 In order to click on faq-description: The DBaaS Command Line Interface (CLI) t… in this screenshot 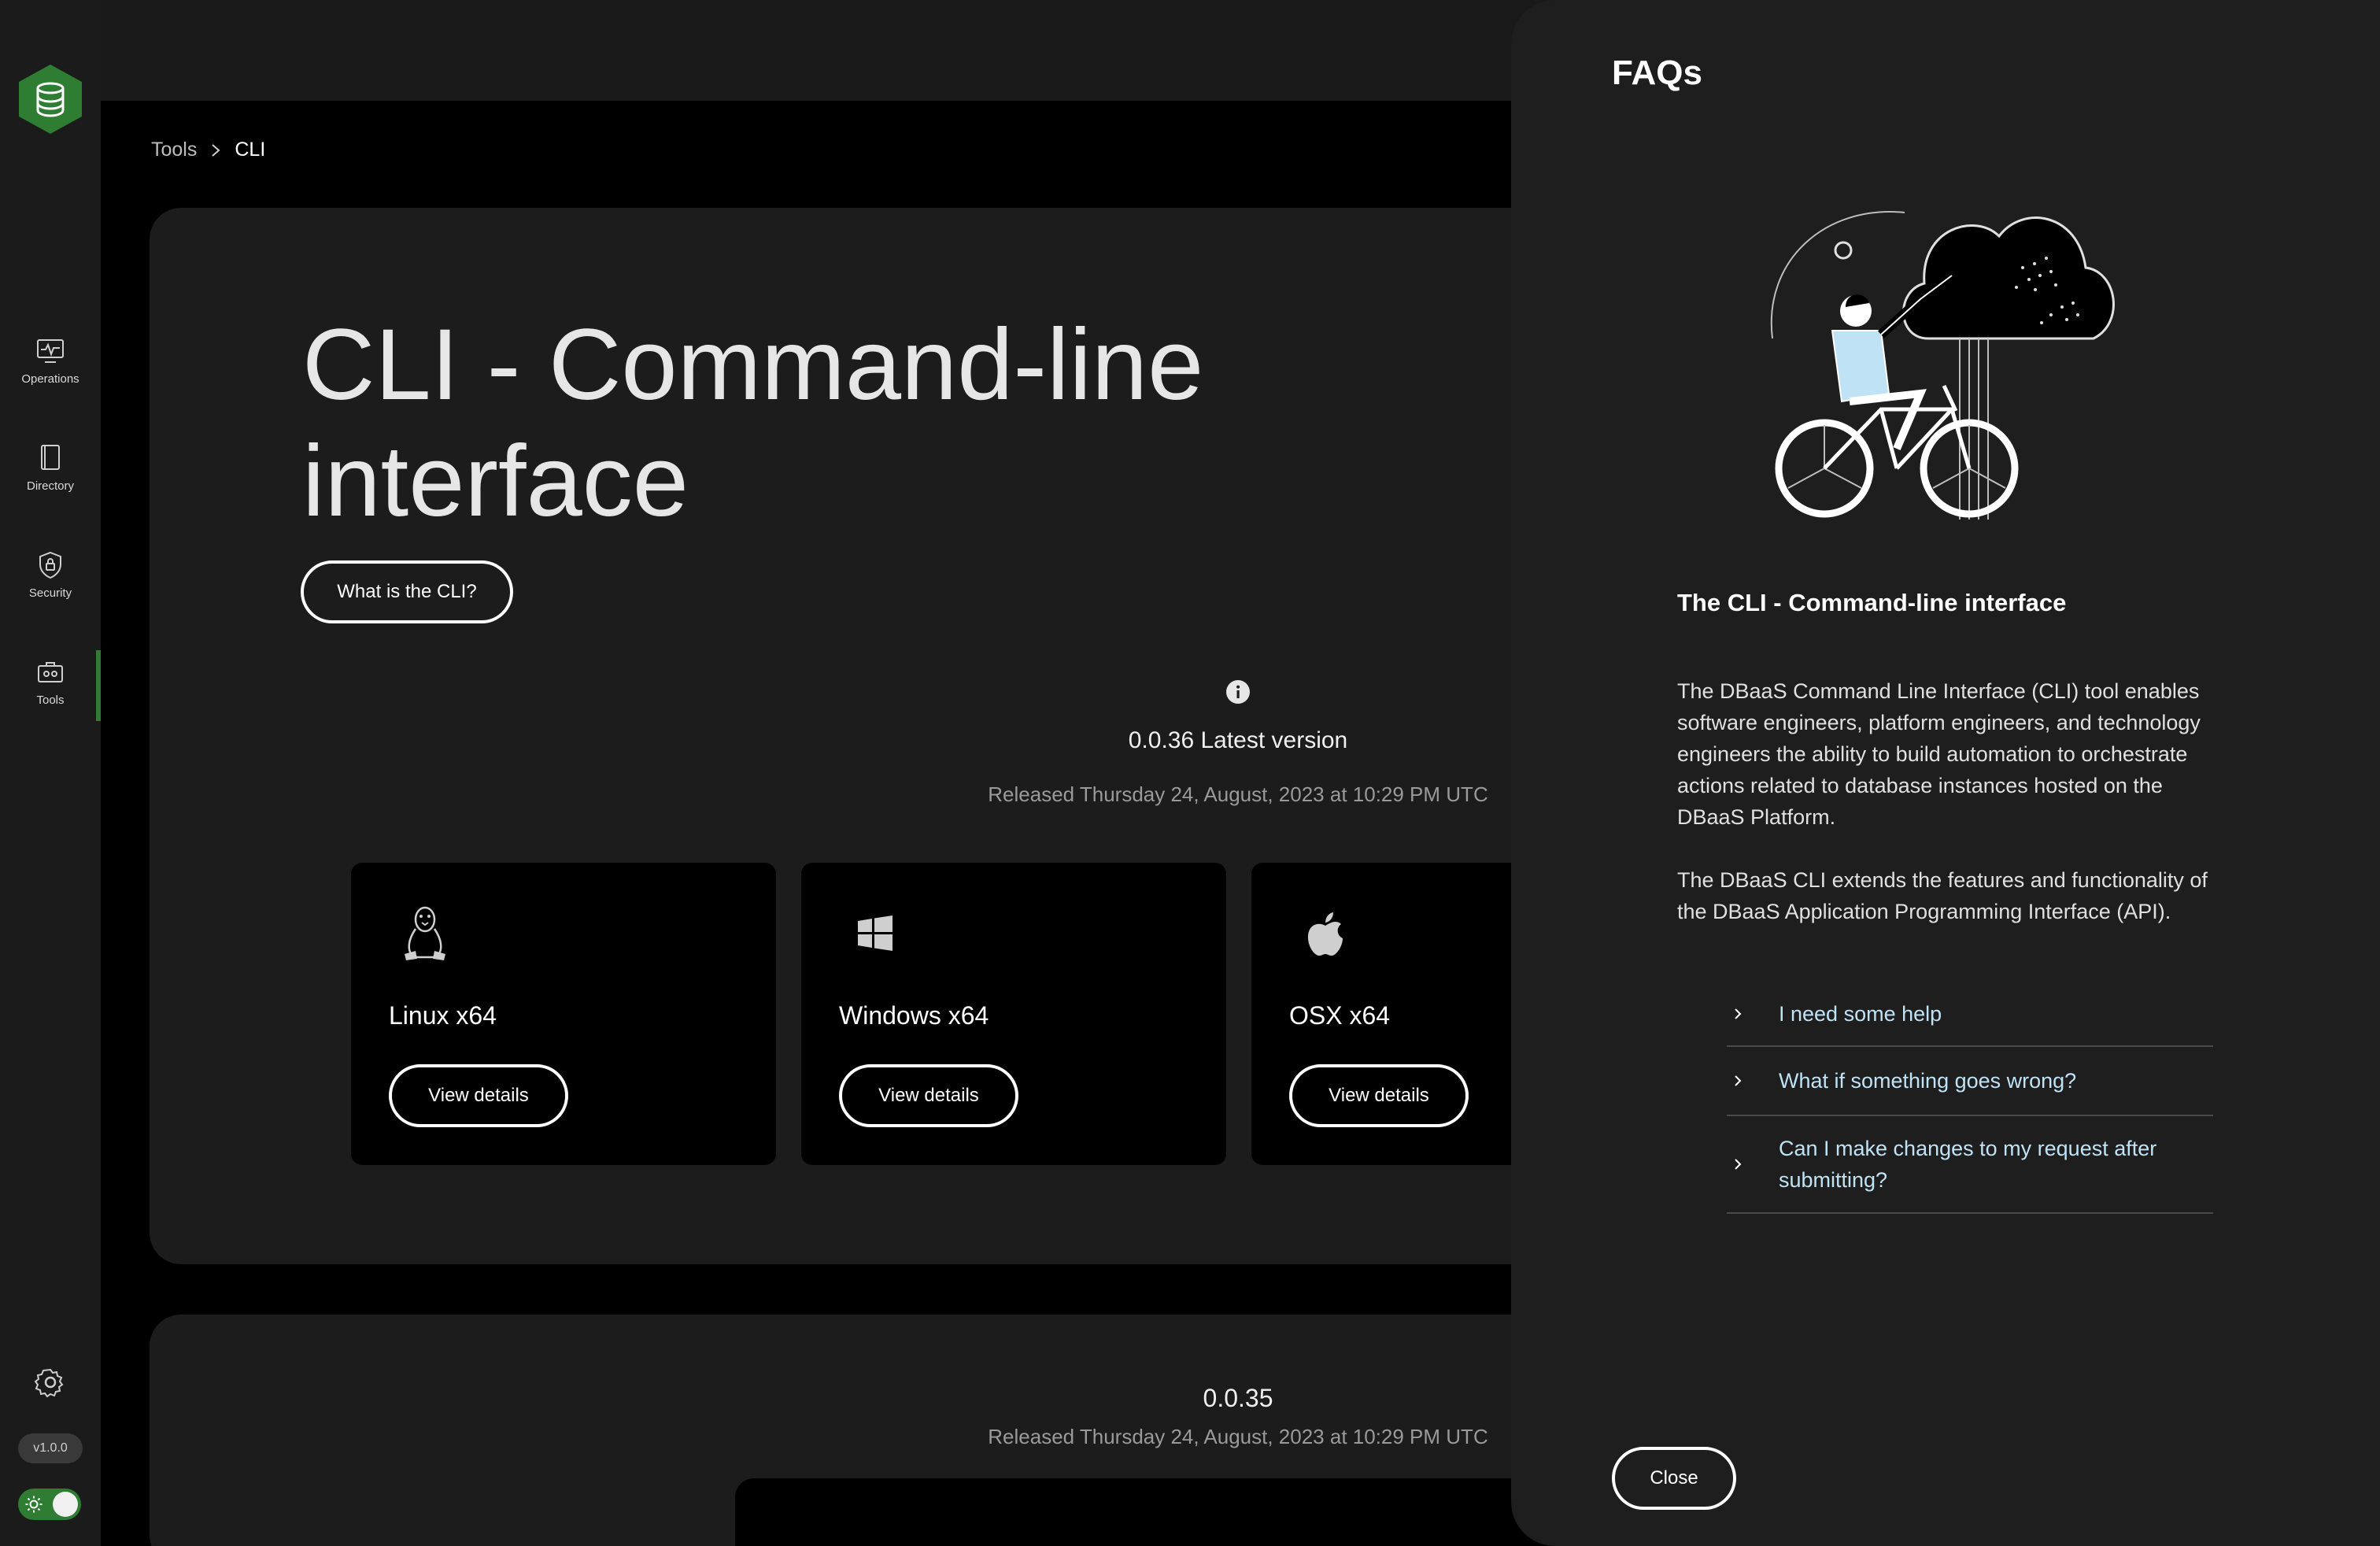, I will do `click(1939, 754)`.